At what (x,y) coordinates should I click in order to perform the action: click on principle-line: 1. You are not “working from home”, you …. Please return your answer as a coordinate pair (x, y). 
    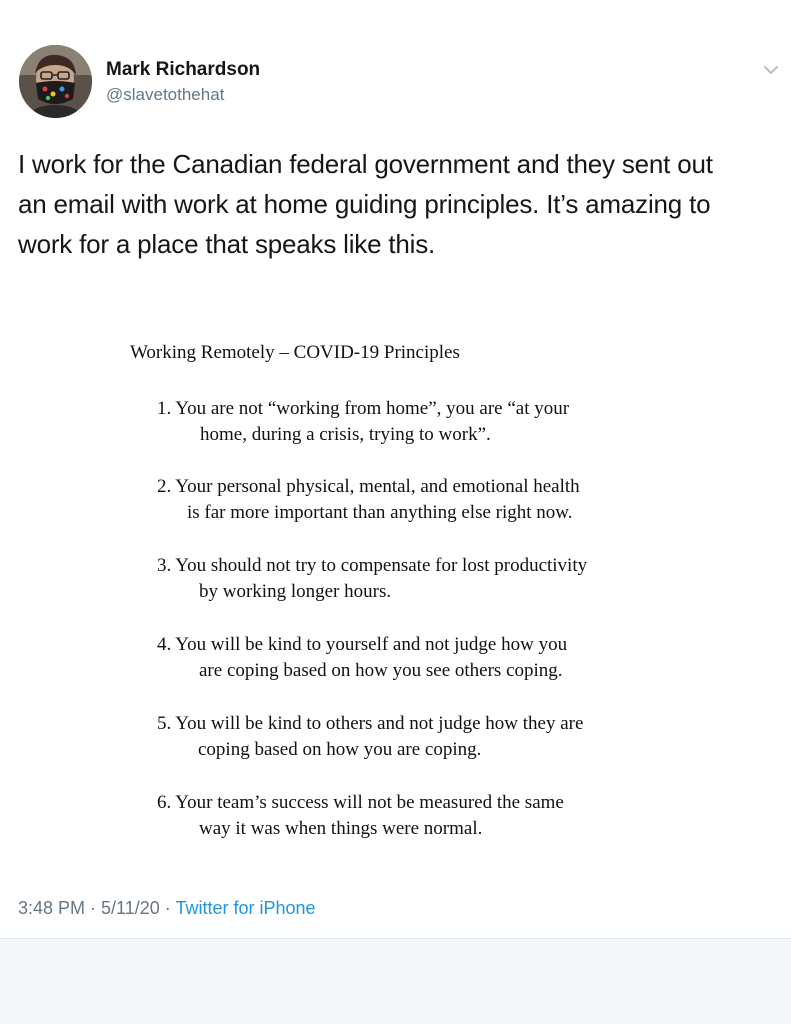
    Looking at the image, I should click on (363, 408).